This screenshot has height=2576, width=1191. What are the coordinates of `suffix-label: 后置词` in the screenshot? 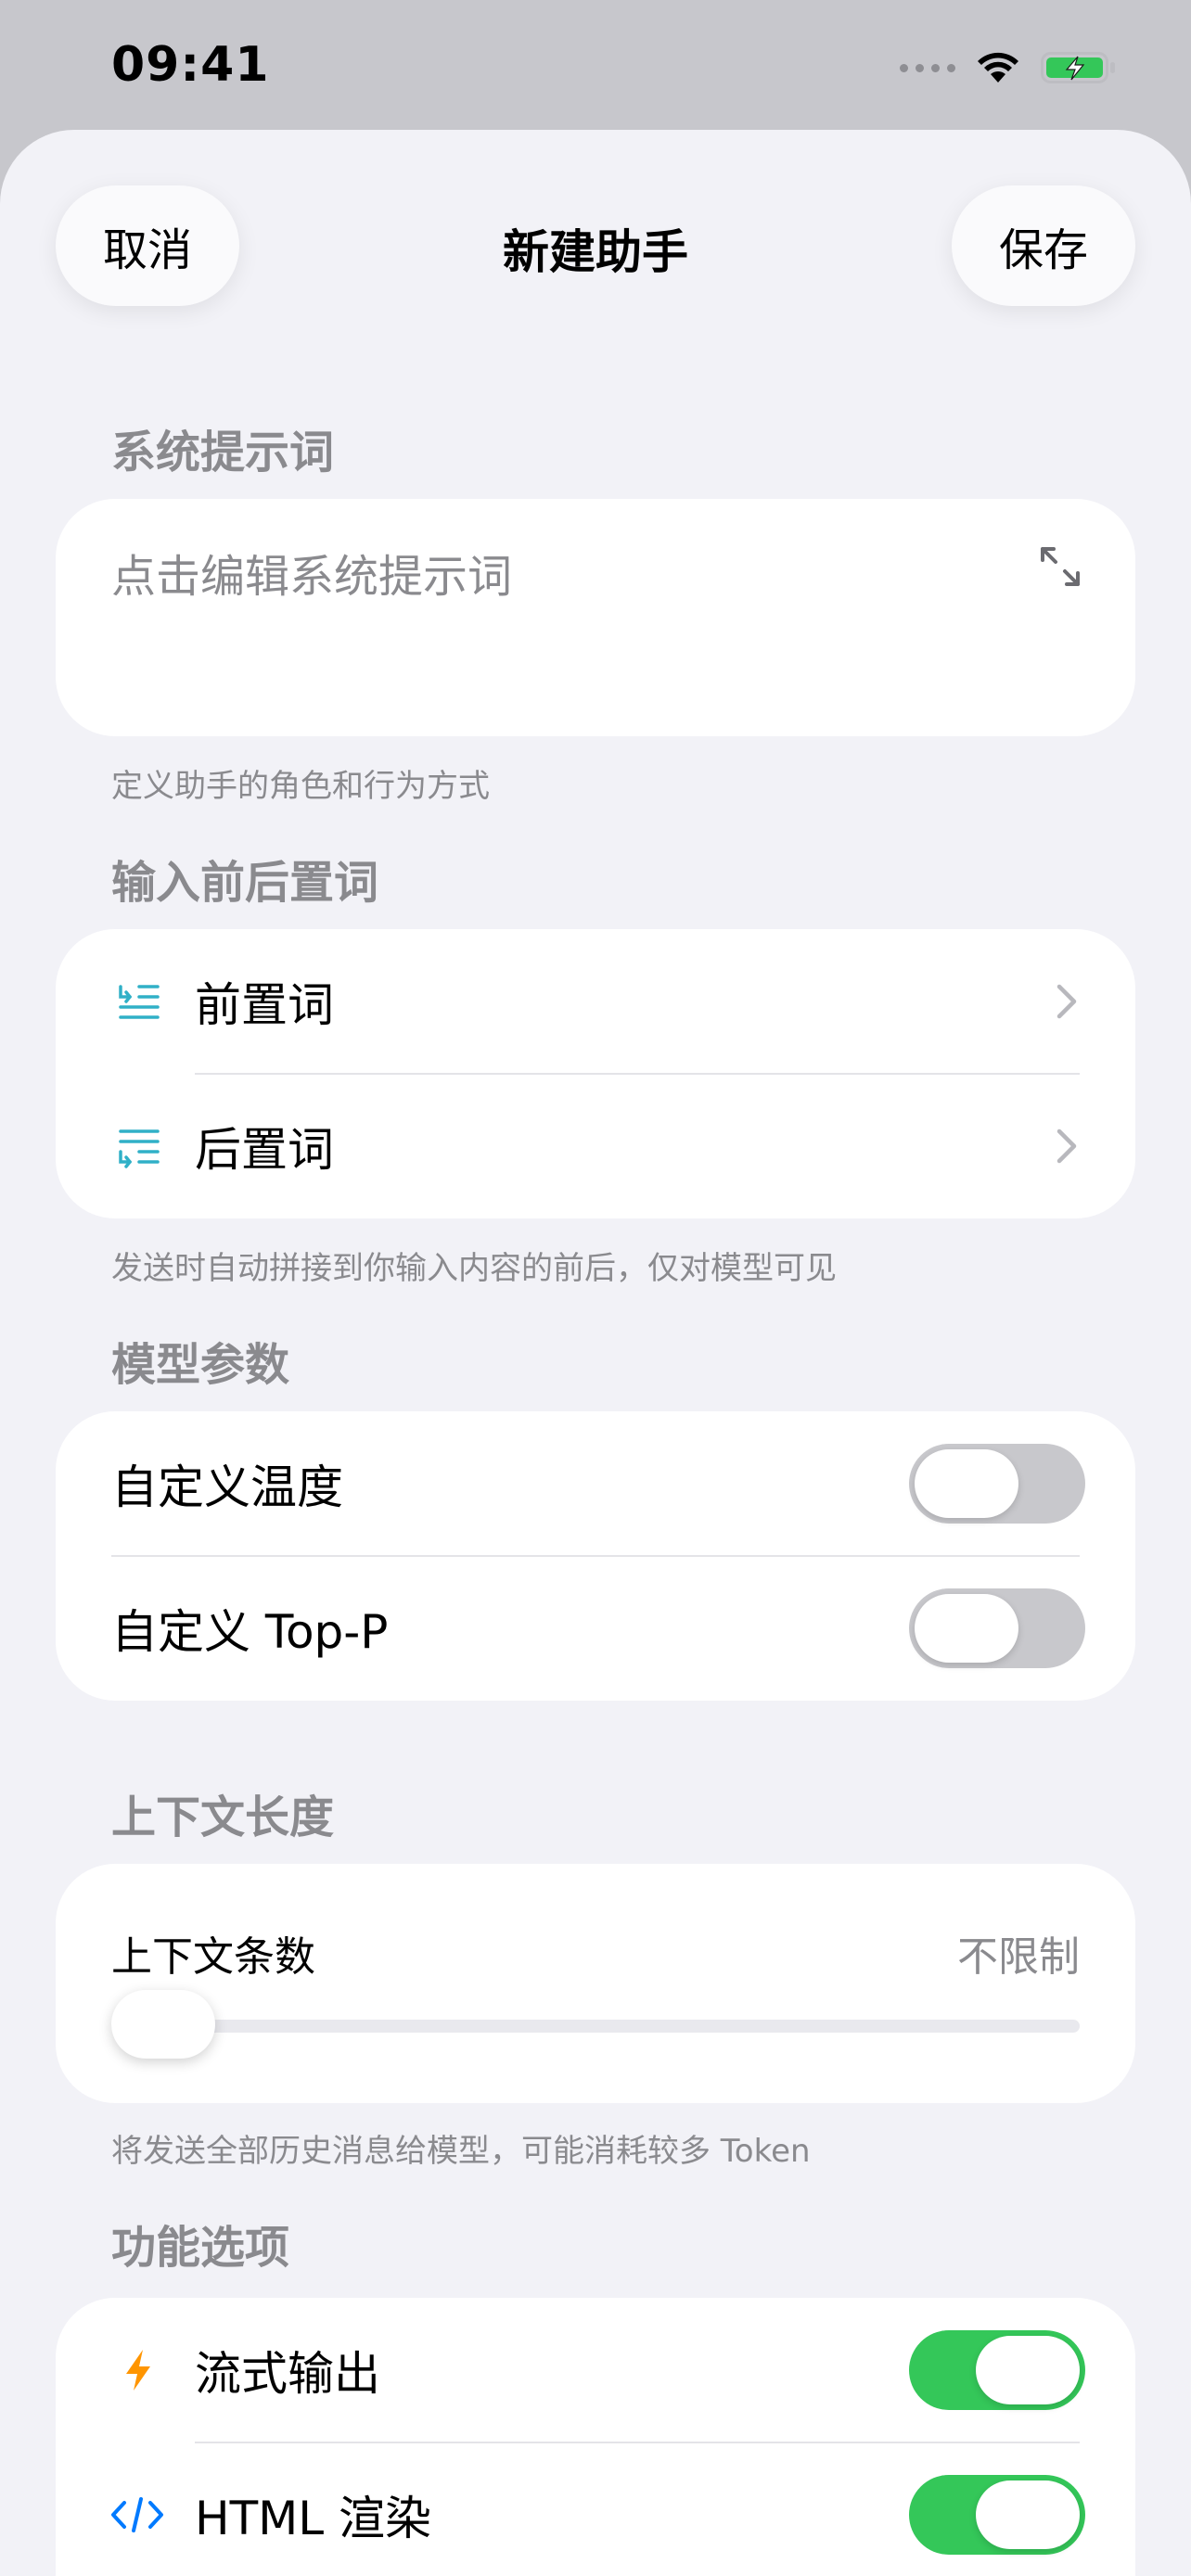 It's located at (264, 1150).